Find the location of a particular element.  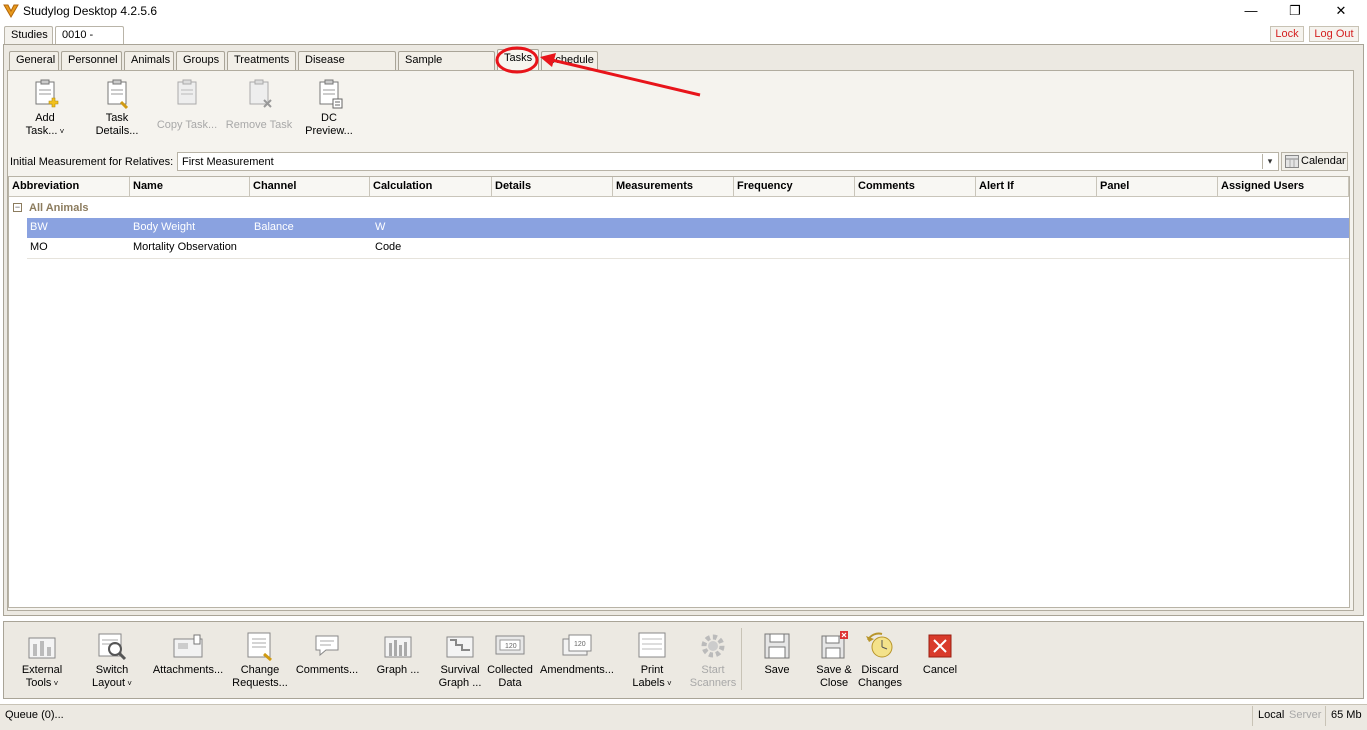

table-row: BW Body Weight Balance W is located at coordinates (688, 228).